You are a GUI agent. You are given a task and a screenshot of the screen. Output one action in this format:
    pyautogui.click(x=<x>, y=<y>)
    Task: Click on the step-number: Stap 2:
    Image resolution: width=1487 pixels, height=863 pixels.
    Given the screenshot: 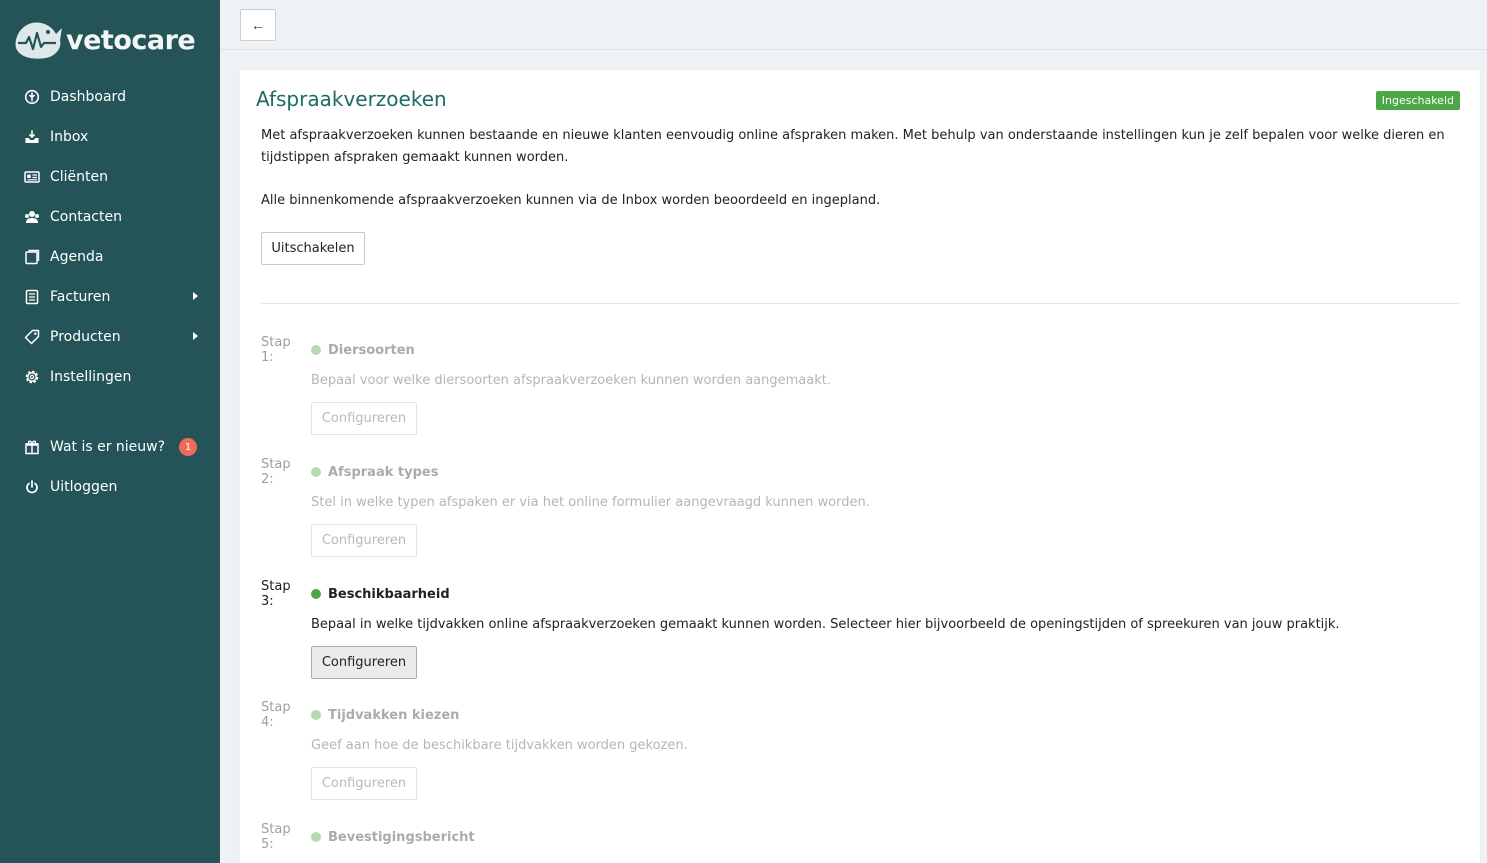 What is the action you would take?
    pyautogui.click(x=276, y=472)
    